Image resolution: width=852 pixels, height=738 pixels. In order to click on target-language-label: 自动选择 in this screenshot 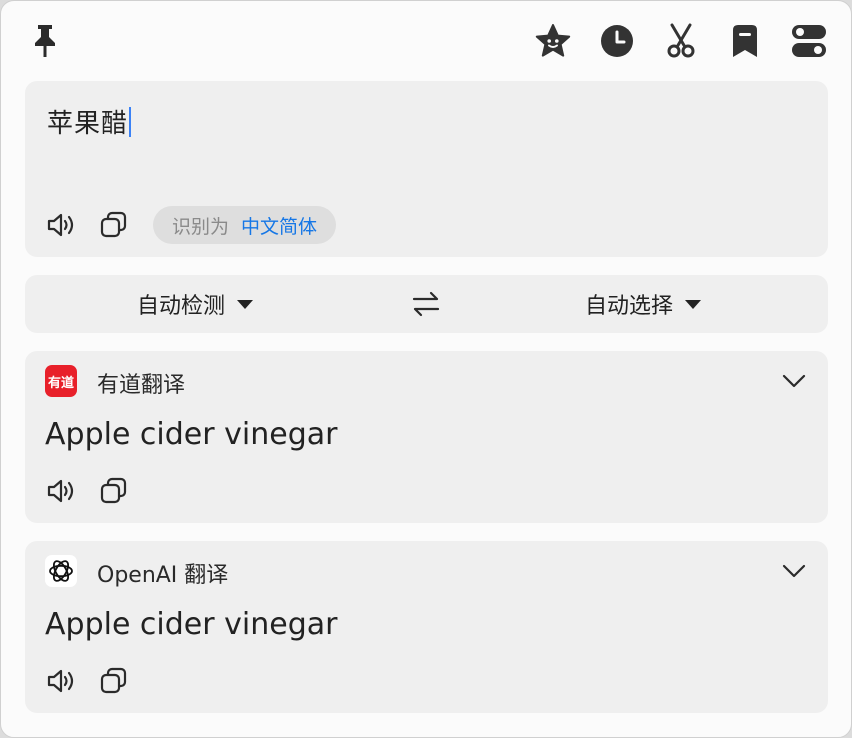, I will do `click(629, 306)`.